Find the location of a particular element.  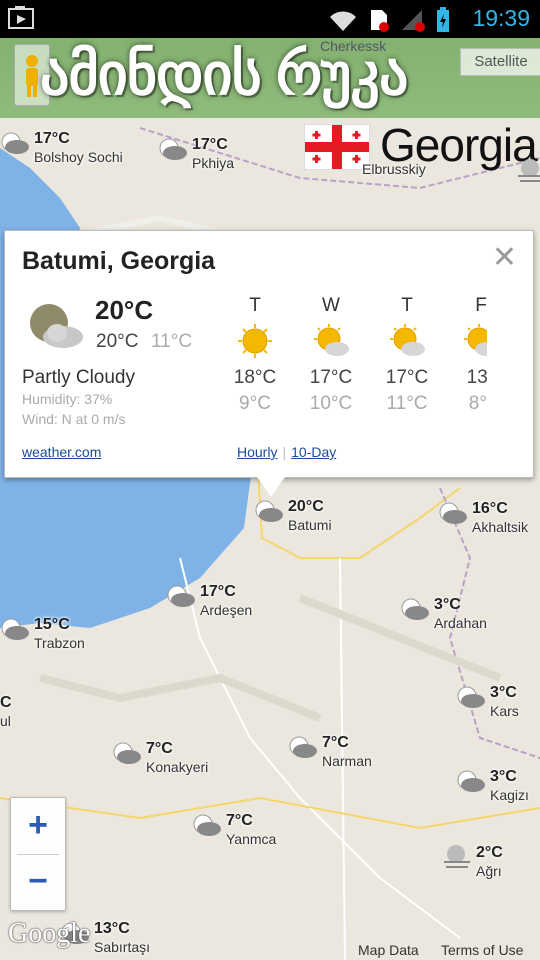

marker-temp: 13°C is located at coordinates (112, 928).